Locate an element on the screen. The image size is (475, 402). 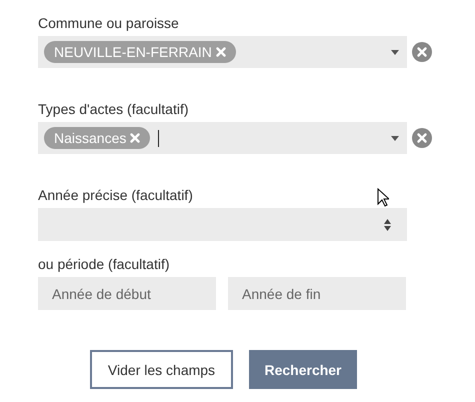
selected-tag: Naissances is located at coordinates (97, 138).